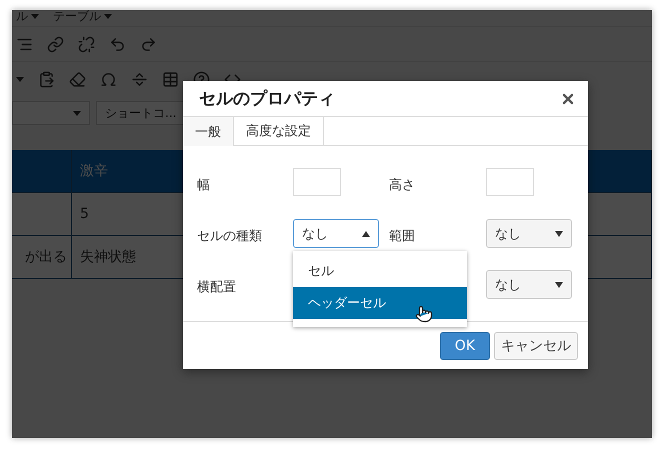 The height and width of the screenshot is (451, 664). What do you see at coordinates (465, 346) in the screenshot?
I see `ok-button: OK` at bounding box center [465, 346].